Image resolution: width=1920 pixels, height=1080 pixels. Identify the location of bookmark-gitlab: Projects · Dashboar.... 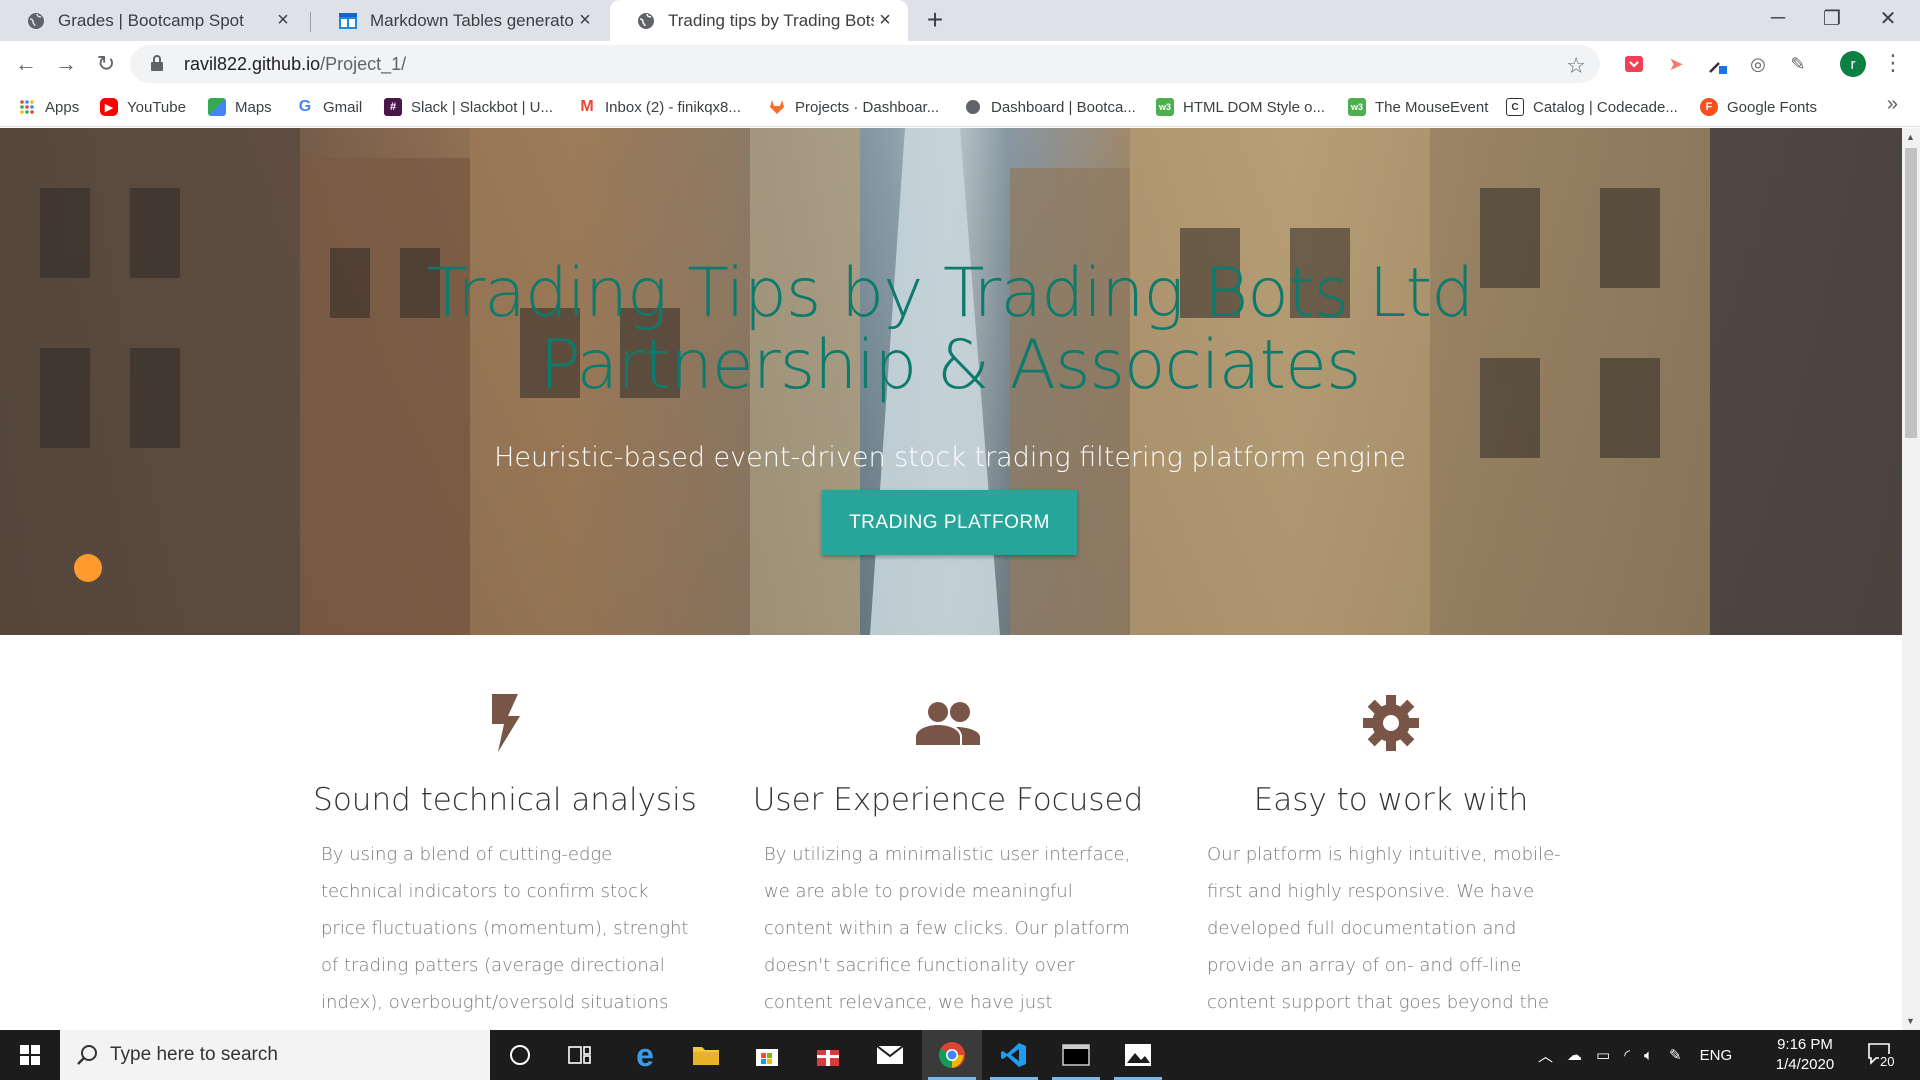
(853, 107).